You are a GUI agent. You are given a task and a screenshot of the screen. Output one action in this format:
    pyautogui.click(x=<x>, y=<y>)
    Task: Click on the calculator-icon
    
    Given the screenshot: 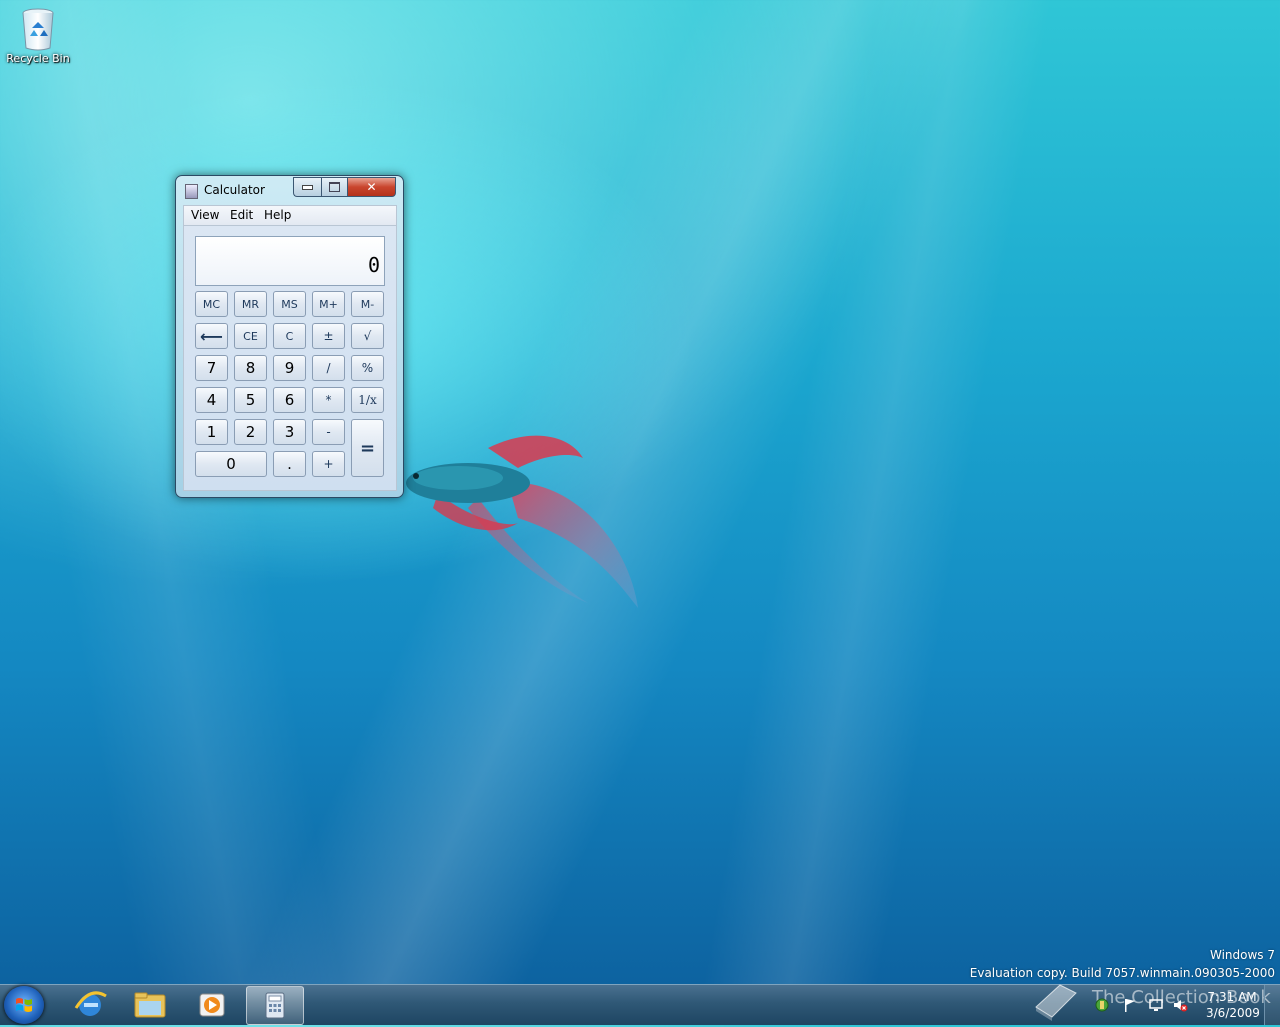 What is the action you would take?
    pyautogui.click(x=275, y=1005)
    